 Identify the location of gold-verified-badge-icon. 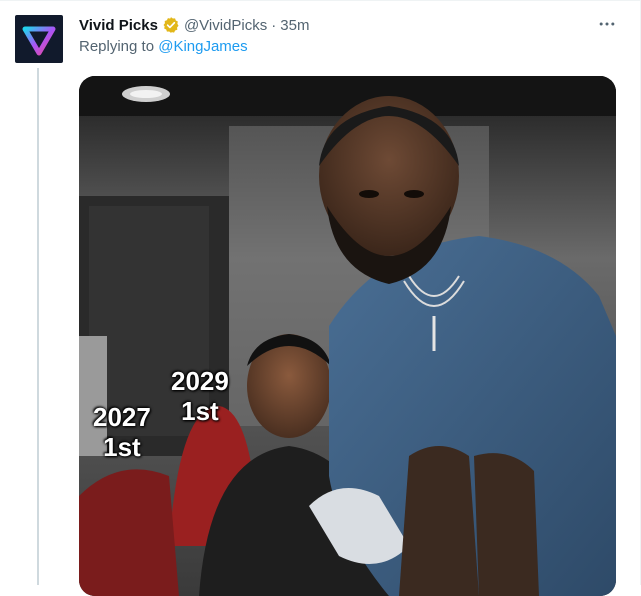
(171, 25).